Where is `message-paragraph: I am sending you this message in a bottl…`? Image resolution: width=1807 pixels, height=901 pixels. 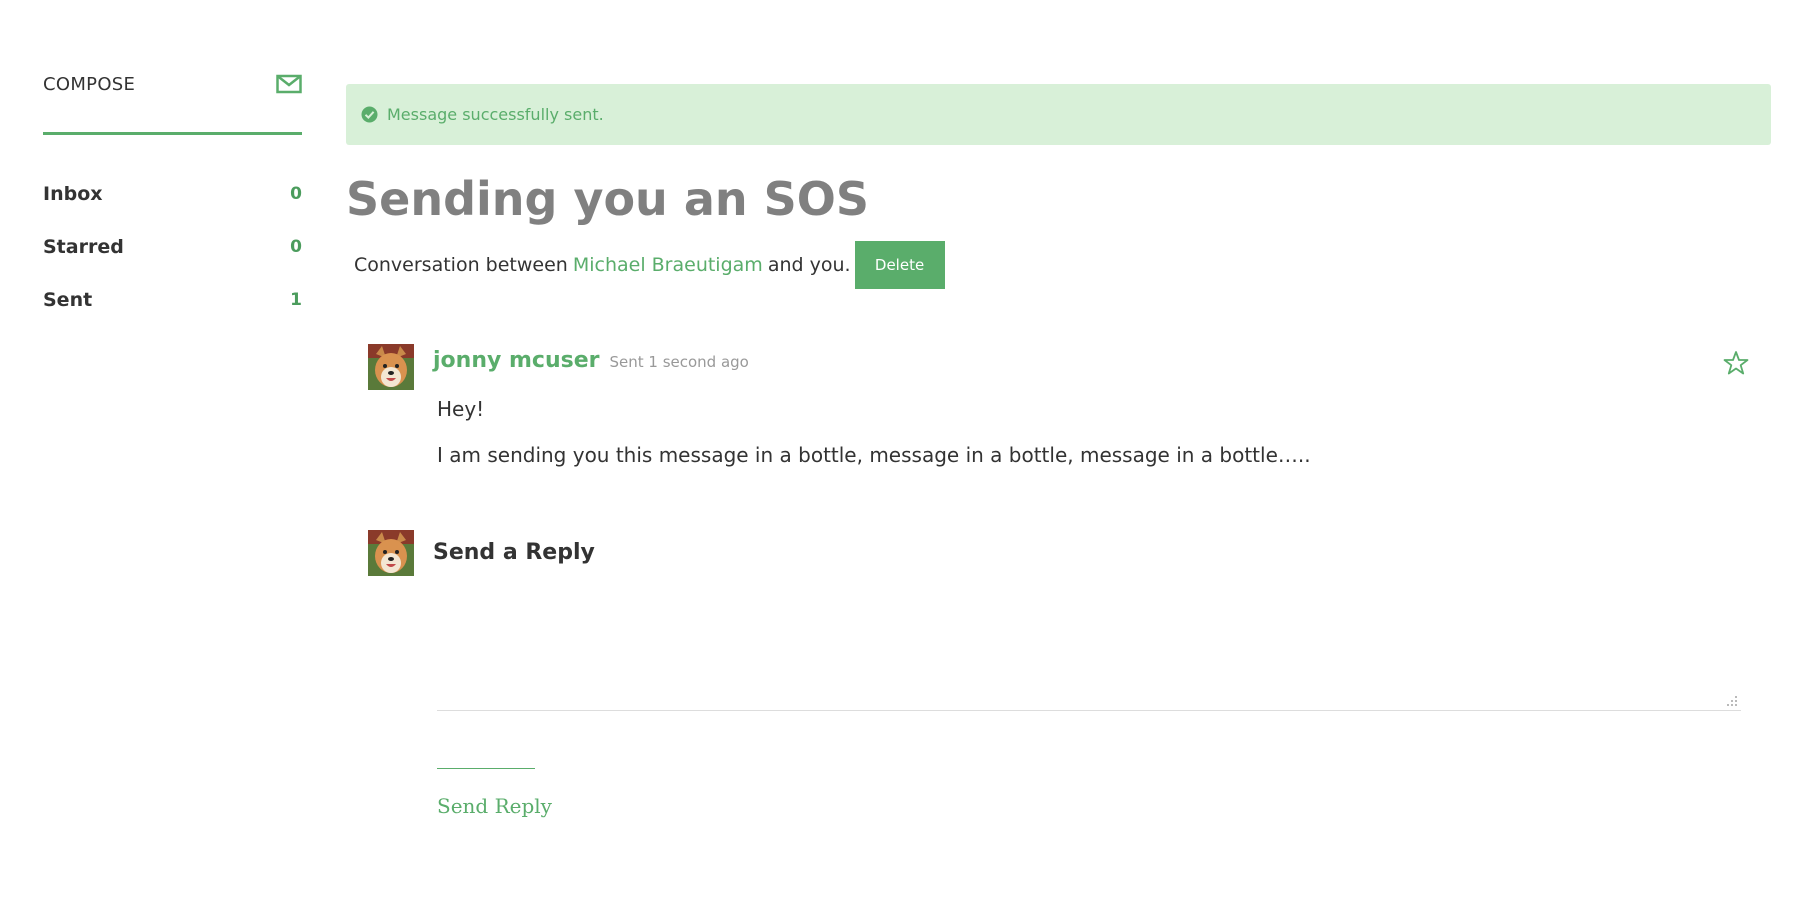
message-paragraph: I am sending you this message in a bottl… is located at coordinates (874, 455).